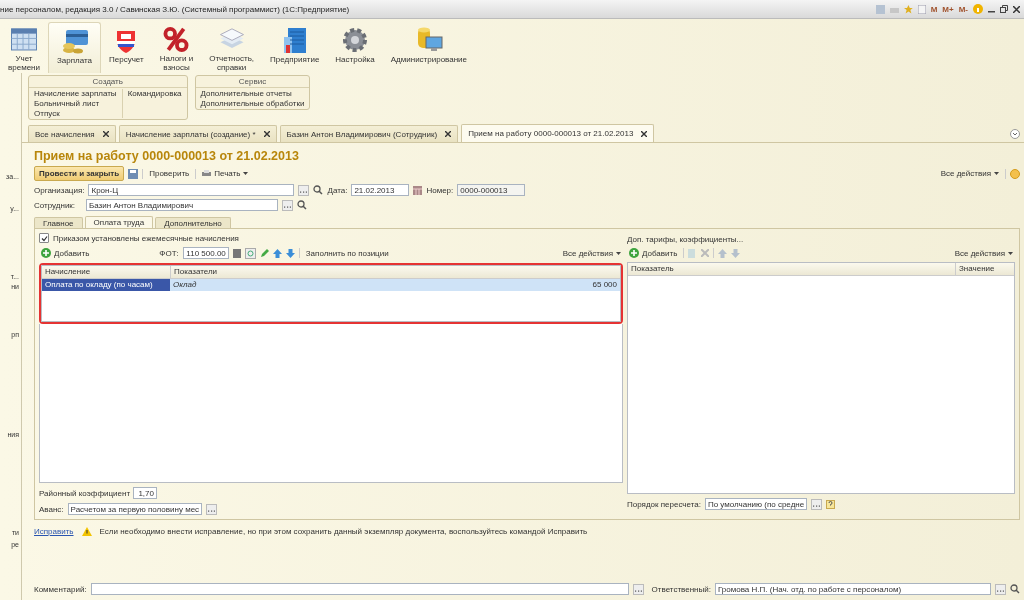 This screenshot has height=600, width=1024. I want to click on responsible-field: Громова Н.П. (Нач. отд. по работе с персоналом), so click(852, 589).